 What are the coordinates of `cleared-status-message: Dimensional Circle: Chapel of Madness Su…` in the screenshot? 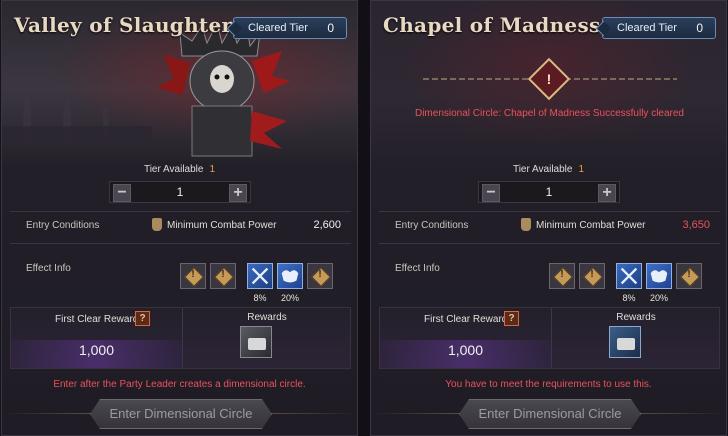 It's located at (549, 113).